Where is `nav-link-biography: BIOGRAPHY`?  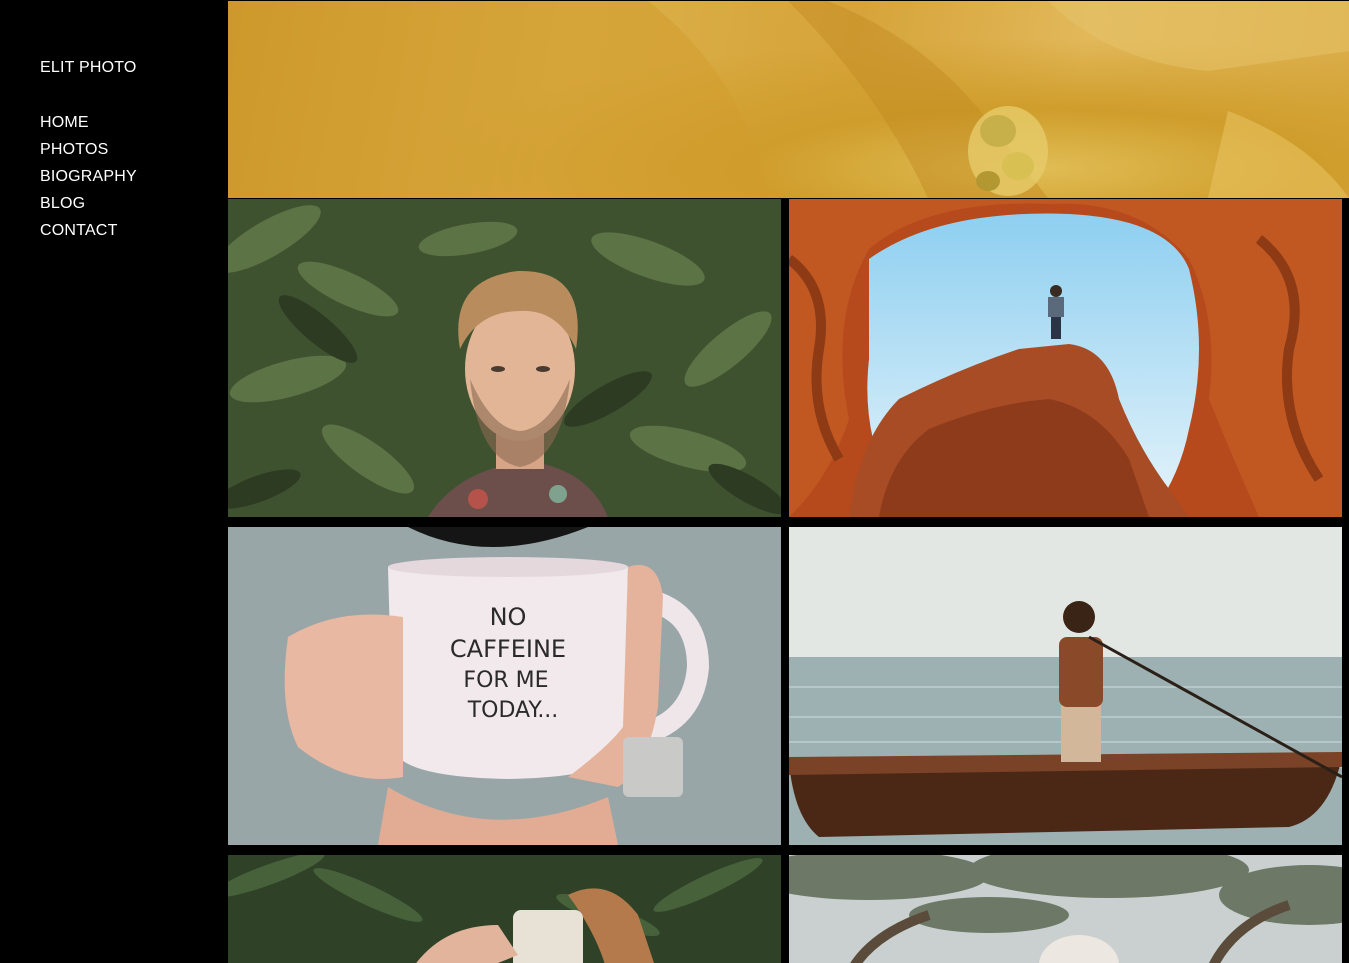 nav-link-biography: BIOGRAPHY is located at coordinates (88, 176).